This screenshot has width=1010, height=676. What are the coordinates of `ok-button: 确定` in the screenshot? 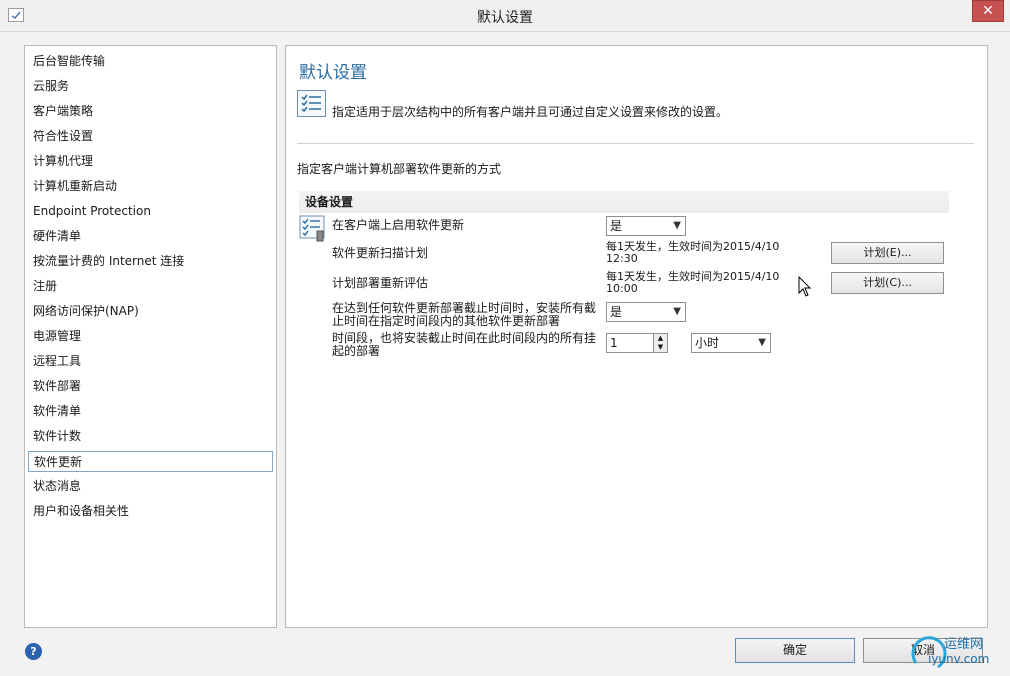 It's located at (795, 650).